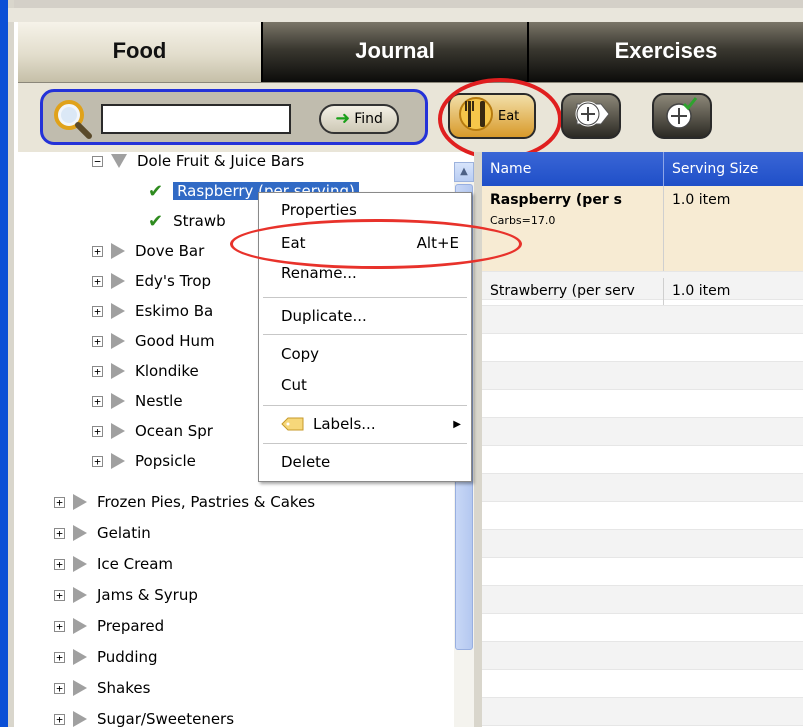 This screenshot has width=803, height=727. What do you see at coordinates (159, 401) in the screenshot?
I see `tree-brand-label: Nestle` at bounding box center [159, 401].